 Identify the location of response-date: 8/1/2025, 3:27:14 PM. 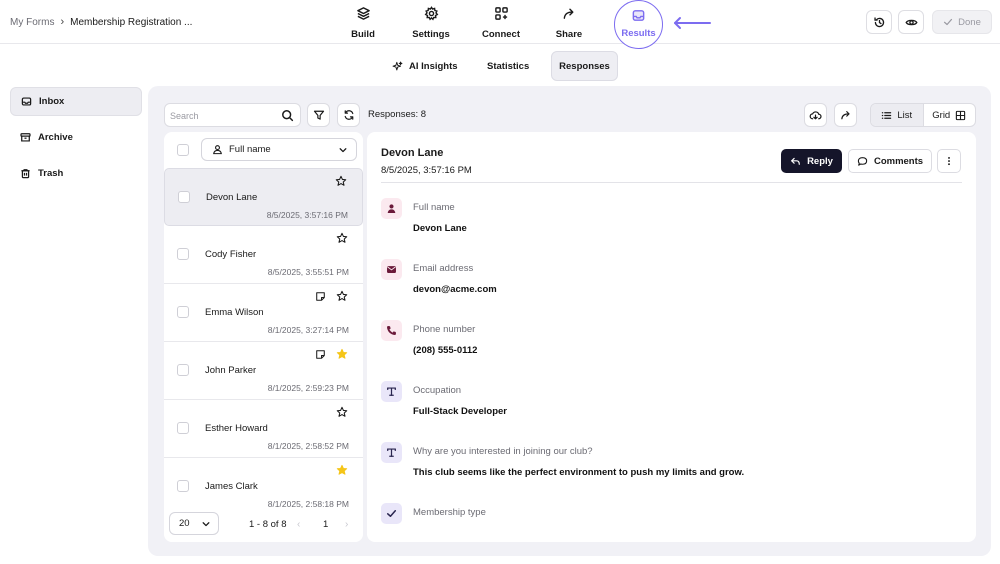
(308, 330).